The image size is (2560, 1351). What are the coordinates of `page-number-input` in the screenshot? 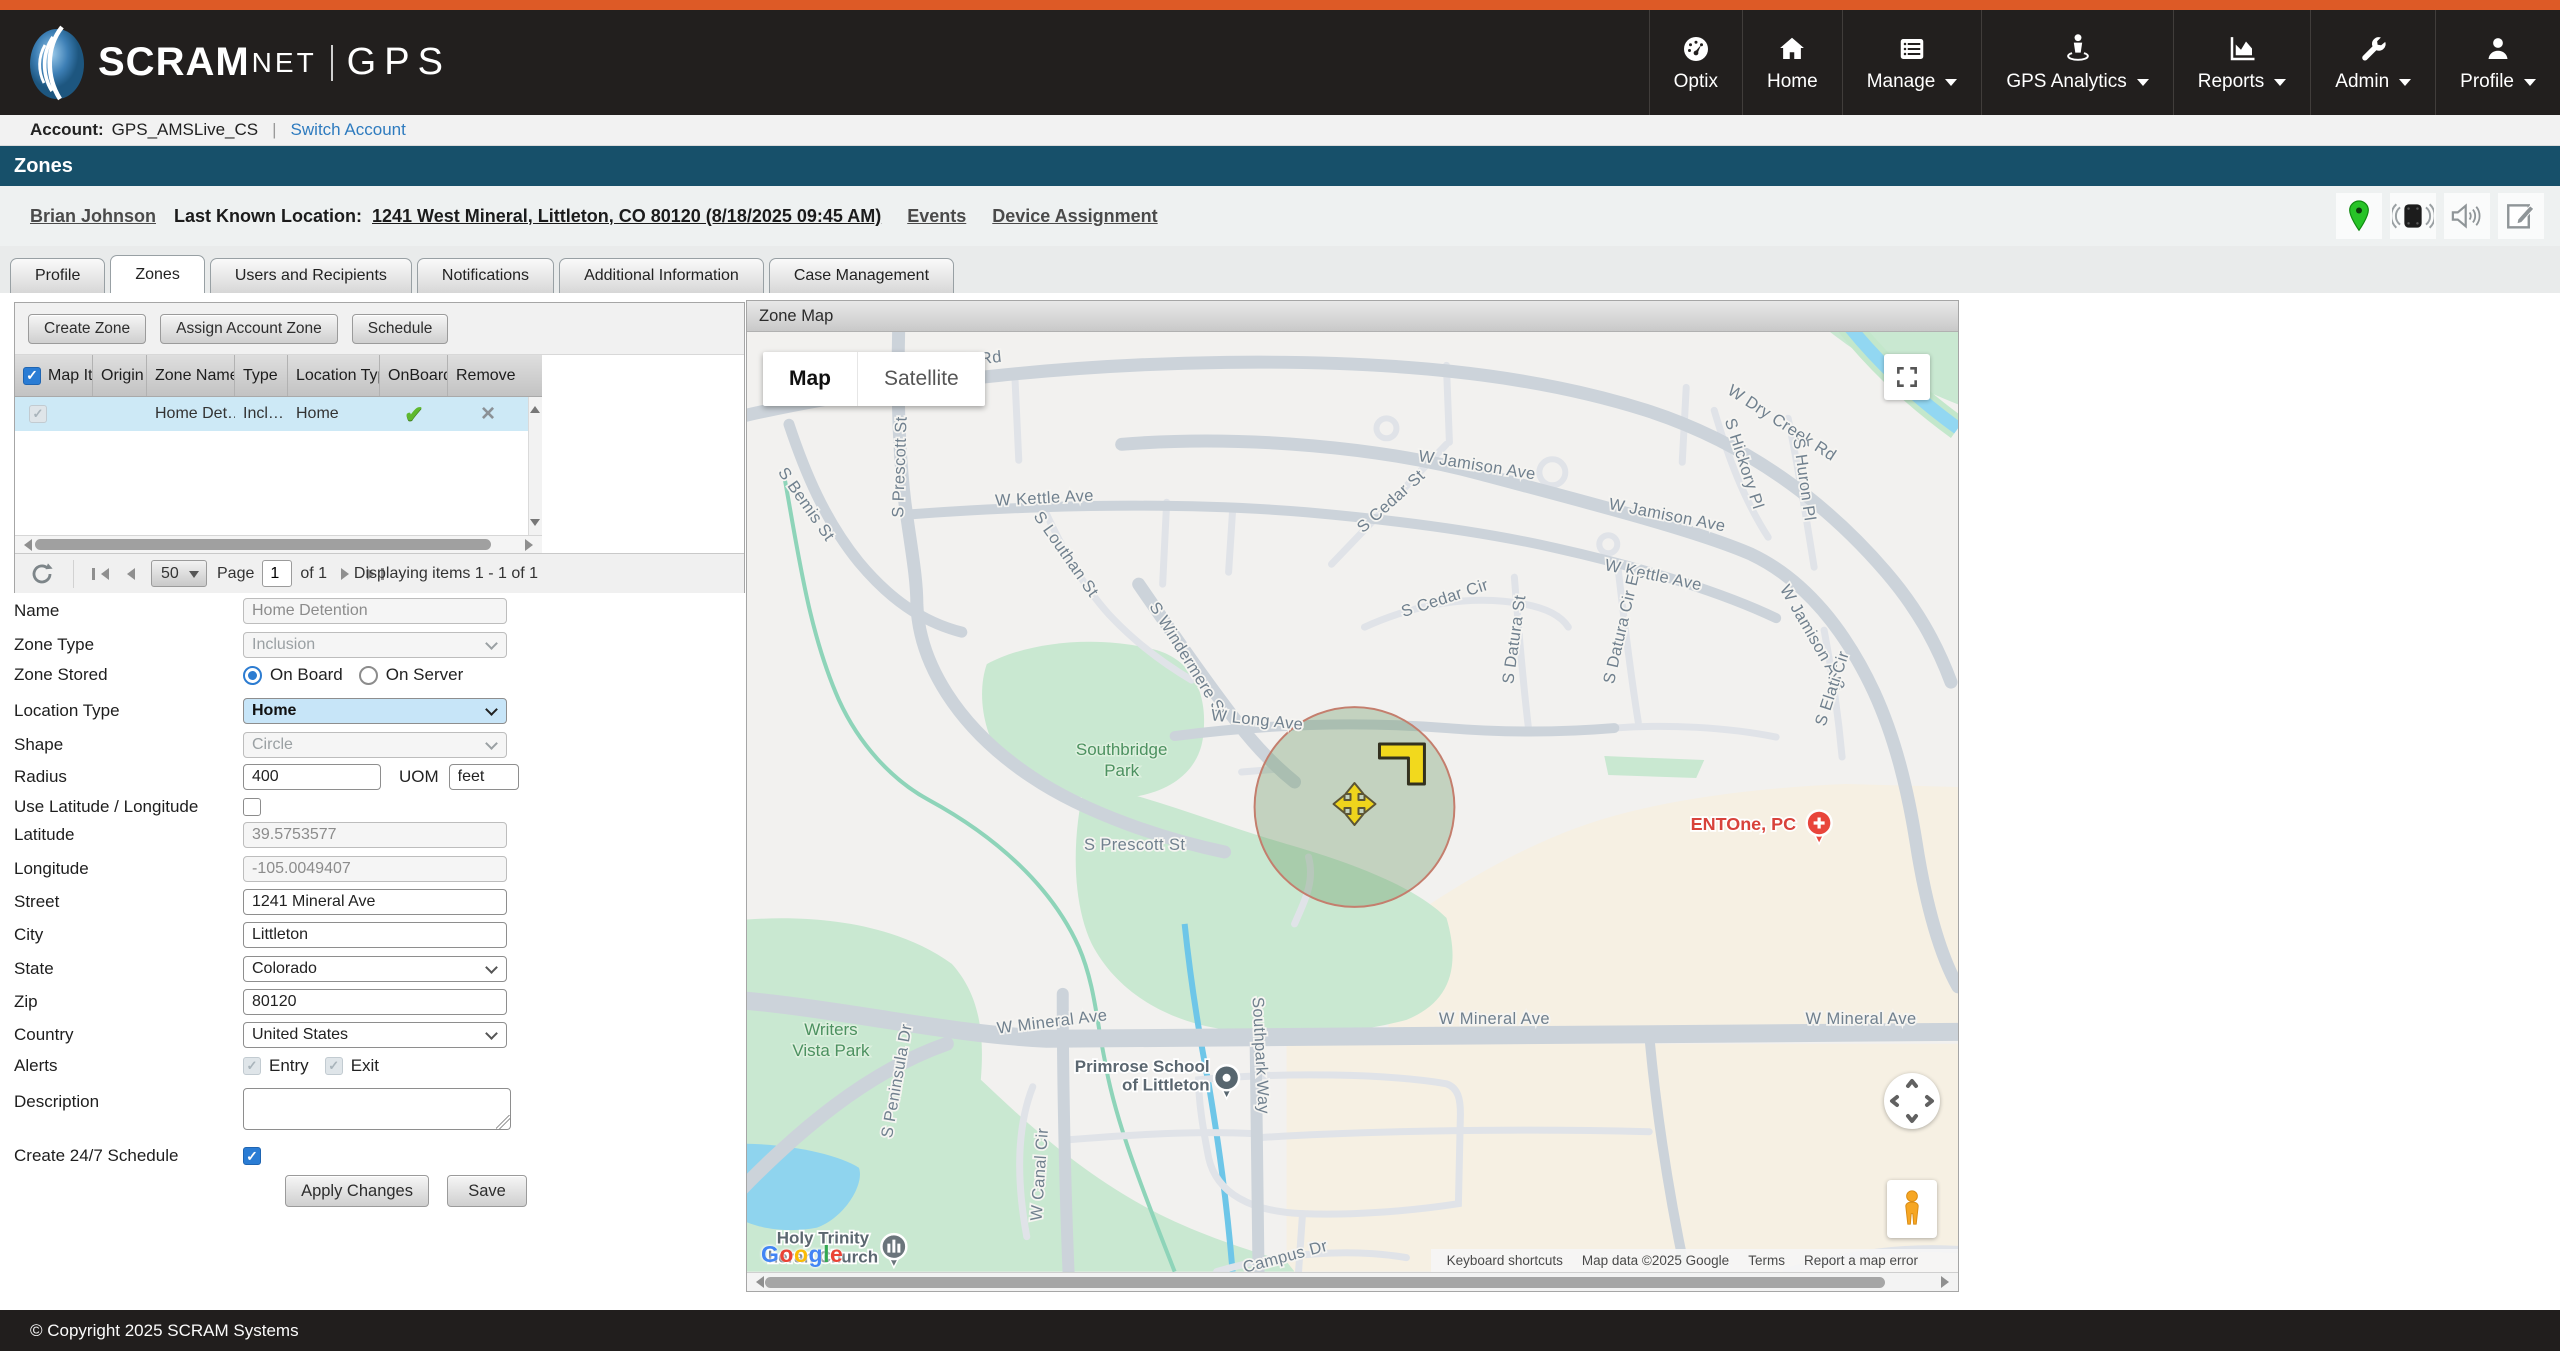 It's located at (277, 573).